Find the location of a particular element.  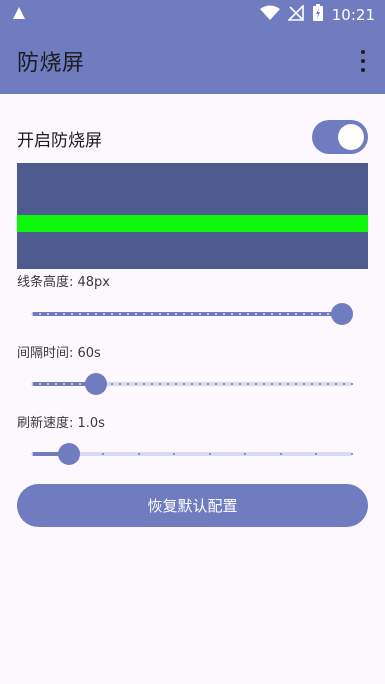

signal-icon is located at coordinates (295, 14).